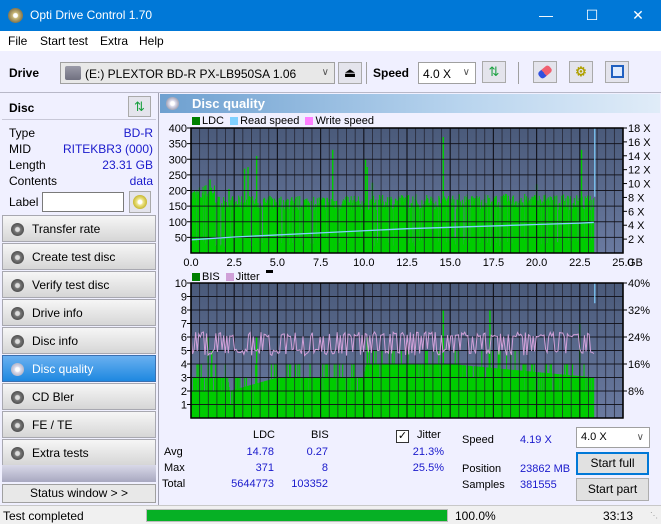 The height and width of the screenshot is (524, 661). I want to click on position-label: Position, so click(482, 469).